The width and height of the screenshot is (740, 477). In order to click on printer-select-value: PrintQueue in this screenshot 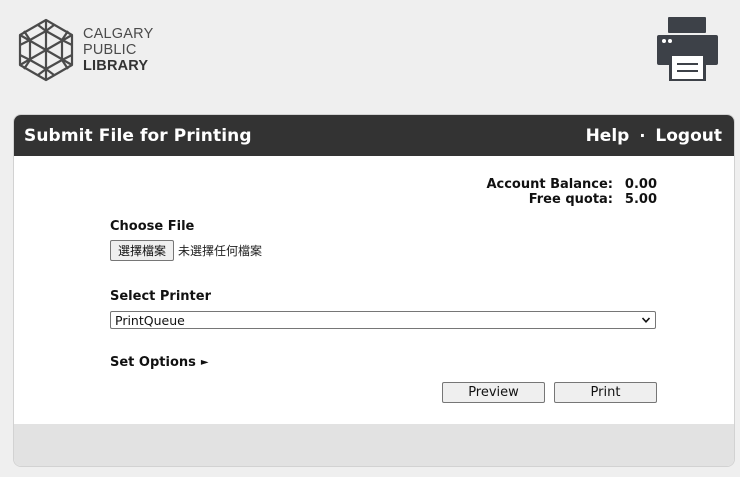, I will do `click(150, 320)`.